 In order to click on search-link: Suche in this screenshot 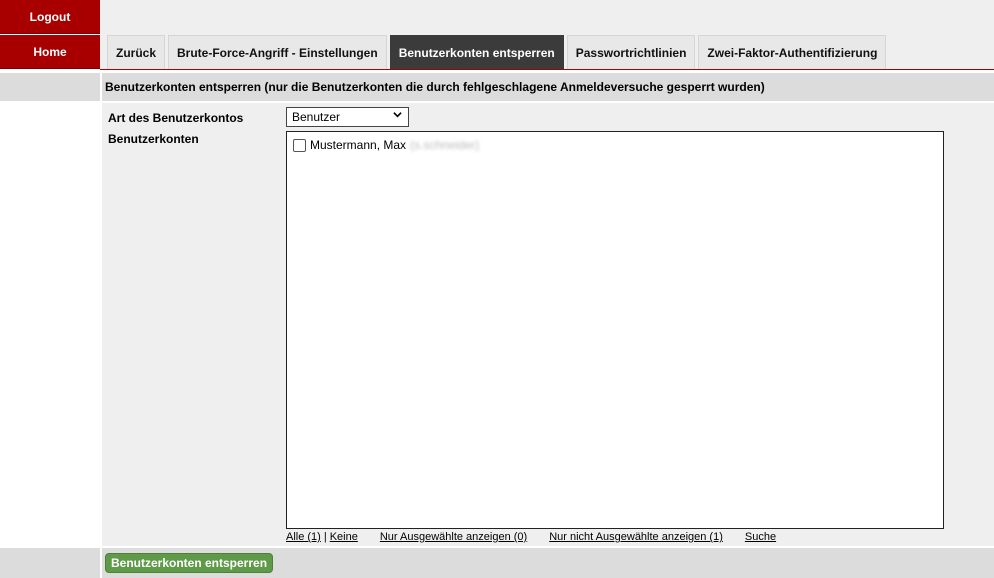, I will do `click(760, 537)`.